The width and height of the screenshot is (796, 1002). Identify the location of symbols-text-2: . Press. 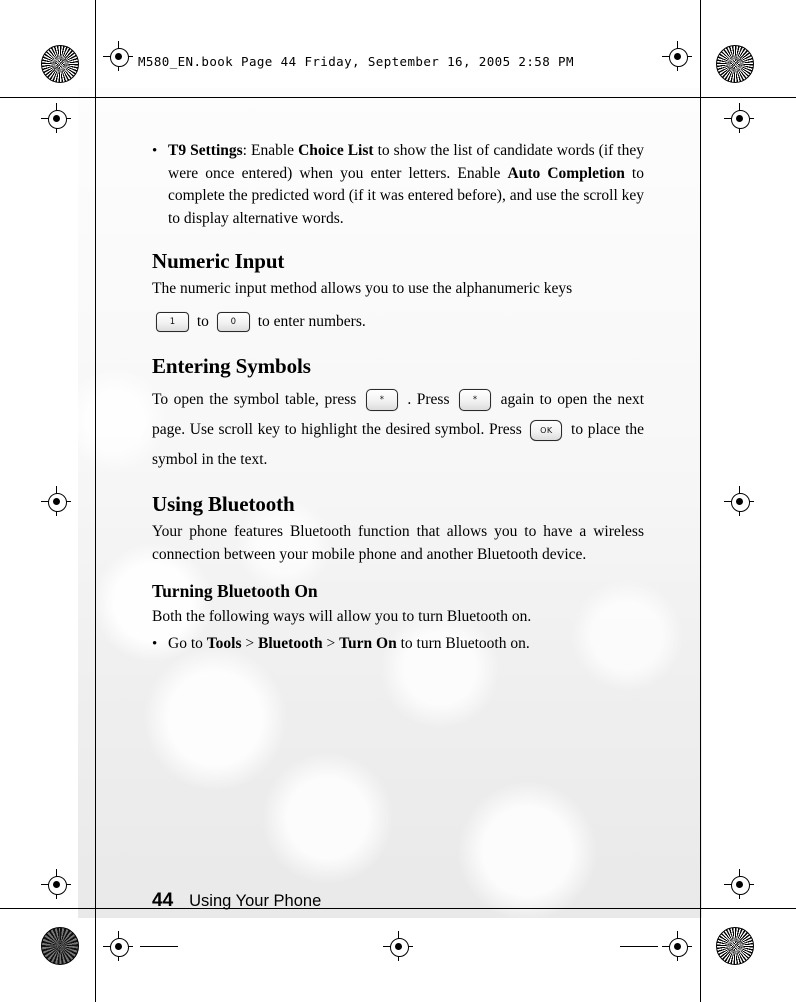
(428, 399).